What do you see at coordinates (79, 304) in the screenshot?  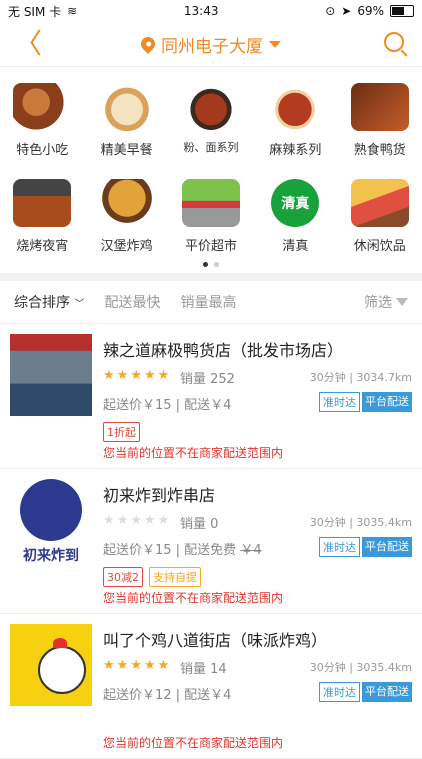 I see `chevron-down-icon: ﹀` at bounding box center [79, 304].